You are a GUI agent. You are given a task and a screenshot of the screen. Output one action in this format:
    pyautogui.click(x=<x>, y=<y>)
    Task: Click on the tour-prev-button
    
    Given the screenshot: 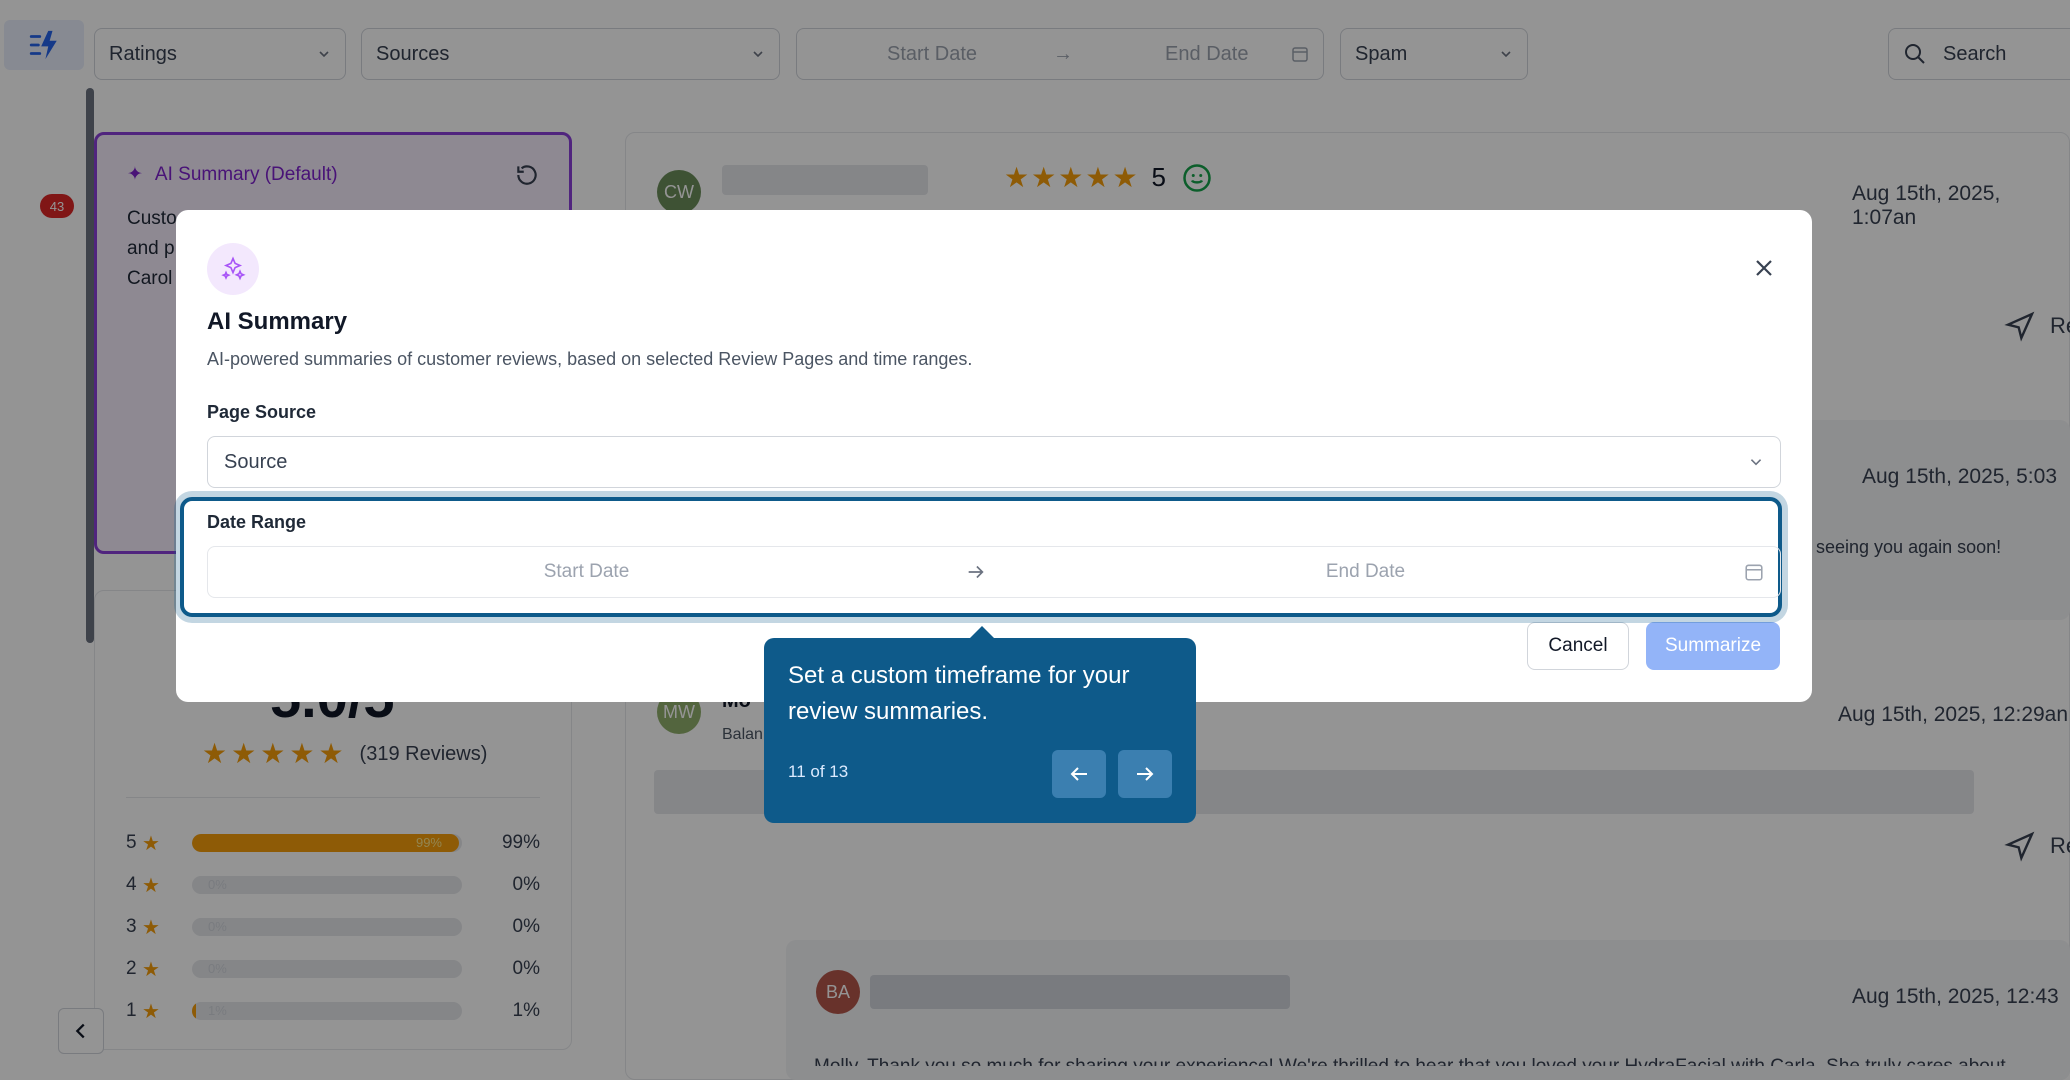 What is the action you would take?
    pyautogui.click(x=1079, y=774)
    